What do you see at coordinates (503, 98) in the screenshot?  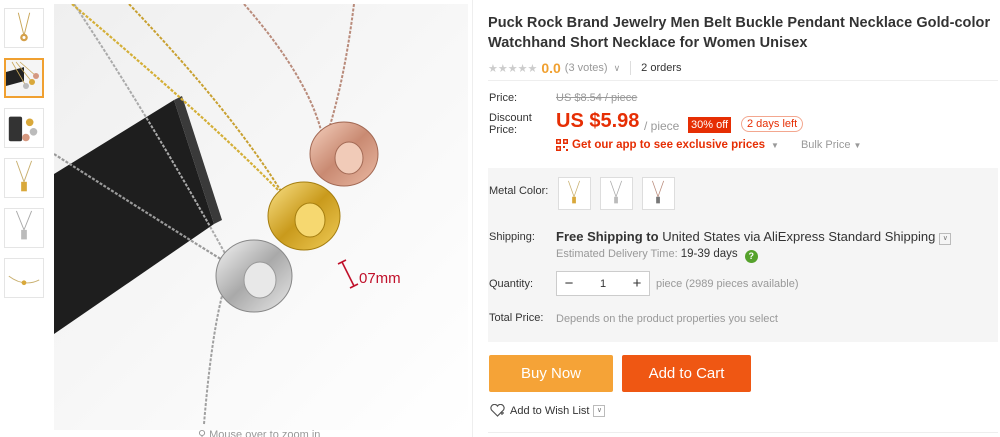 I see `price-label: Price:` at bounding box center [503, 98].